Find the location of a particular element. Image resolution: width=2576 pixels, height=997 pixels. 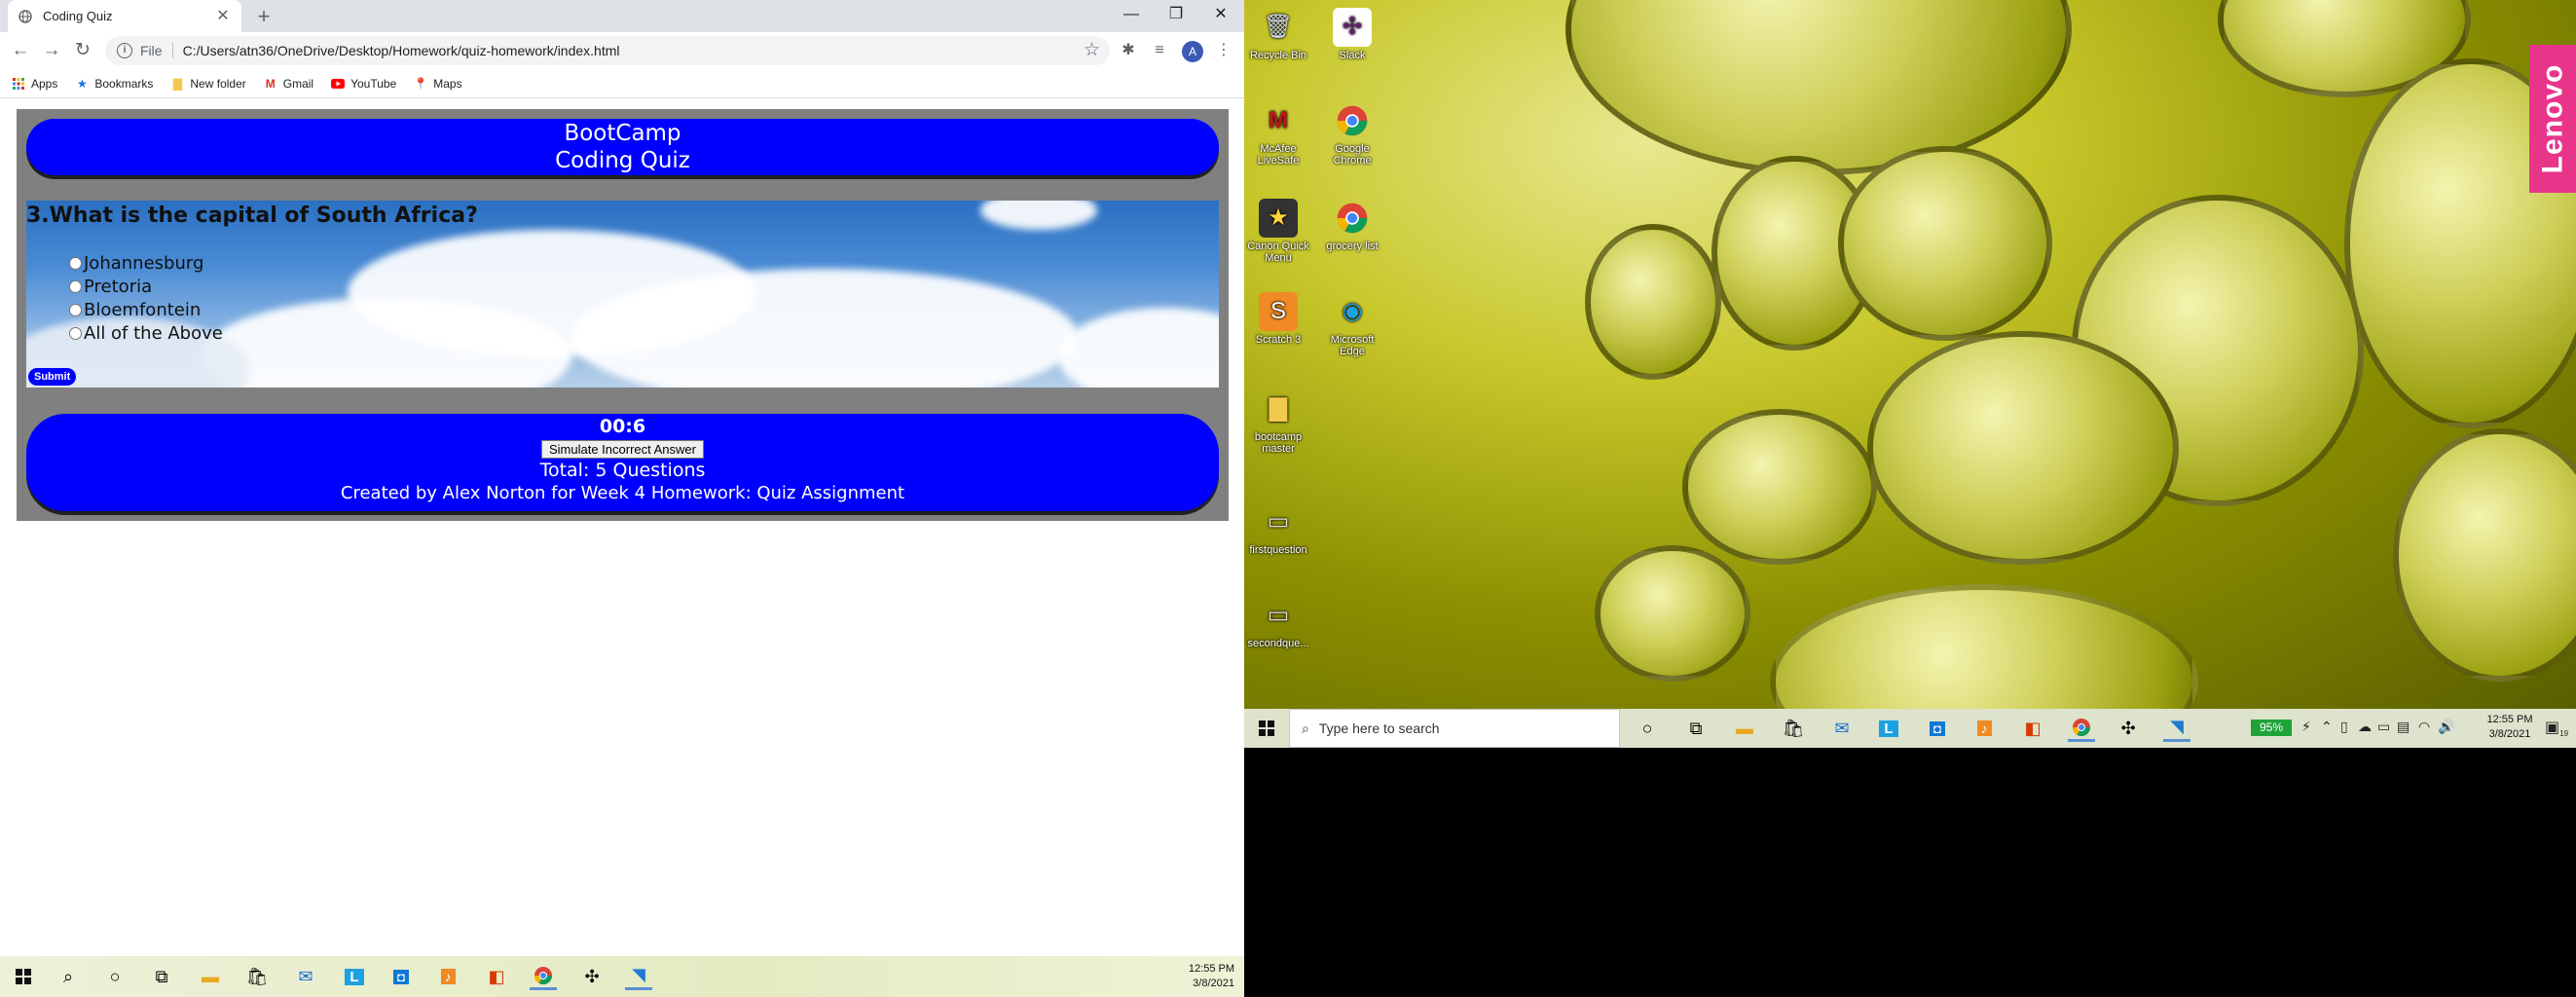

answer-option: Pretoria is located at coordinates (146, 286).